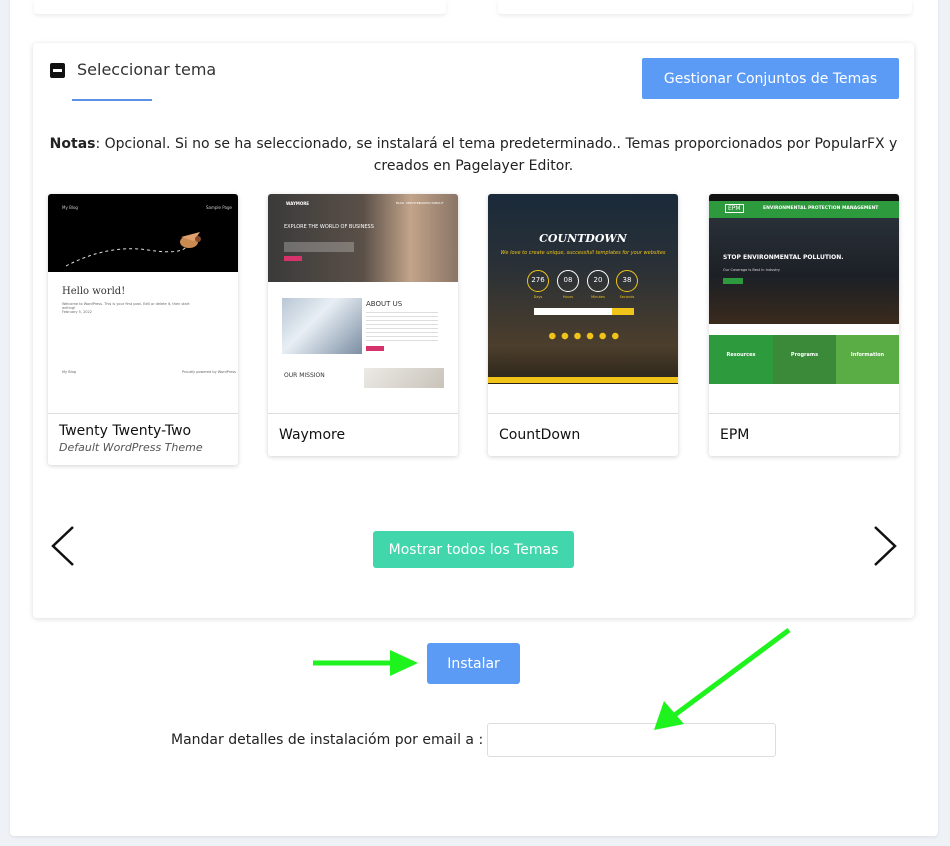  What do you see at coordinates (885, 546) in the screenshot?
I see `chevron-right-icon` at bounding box center [885, 546].